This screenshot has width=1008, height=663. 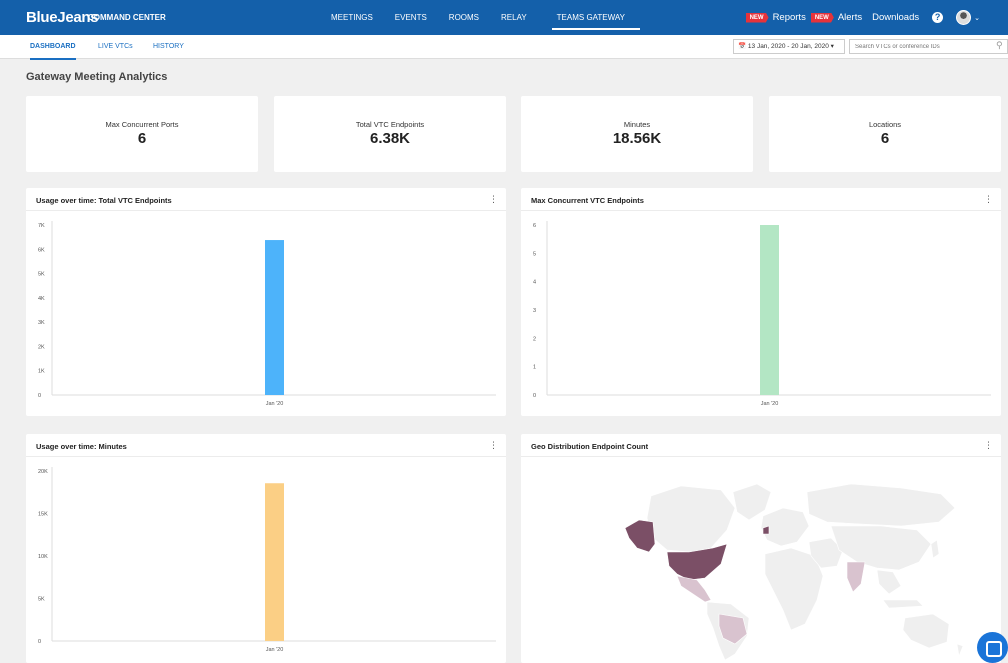 I want to click on y-tick-label: 5, so click(x=534, y=254).